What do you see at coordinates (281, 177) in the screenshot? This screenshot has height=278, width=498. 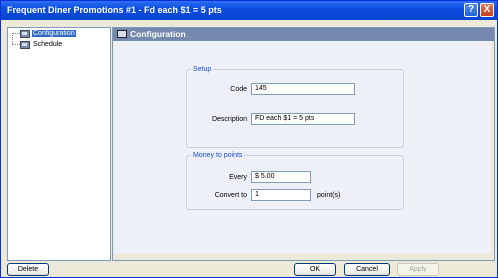 I see `every-field: $ 5.00` at bounding box center [281, 177].